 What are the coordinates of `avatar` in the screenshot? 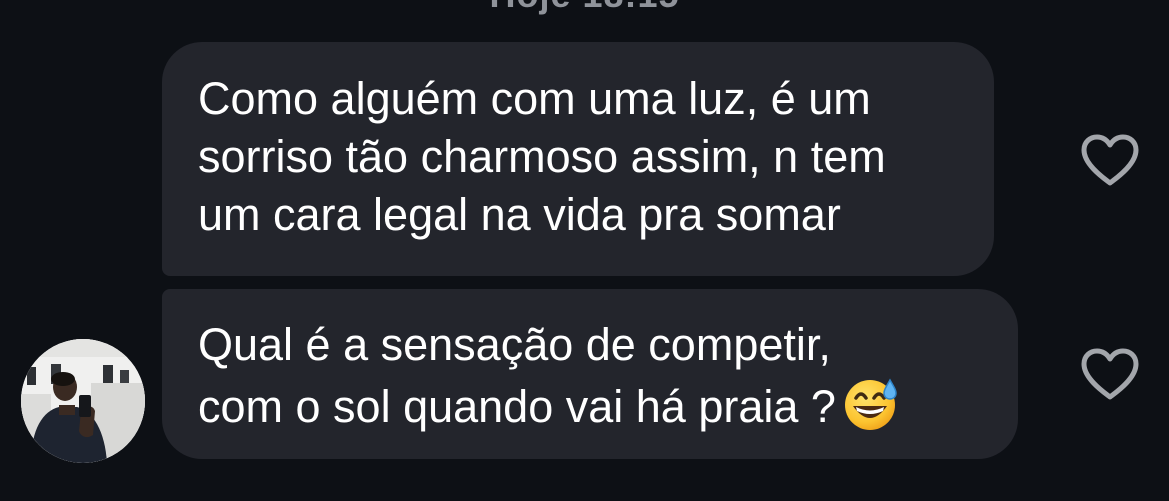 It's located at (83, 401).